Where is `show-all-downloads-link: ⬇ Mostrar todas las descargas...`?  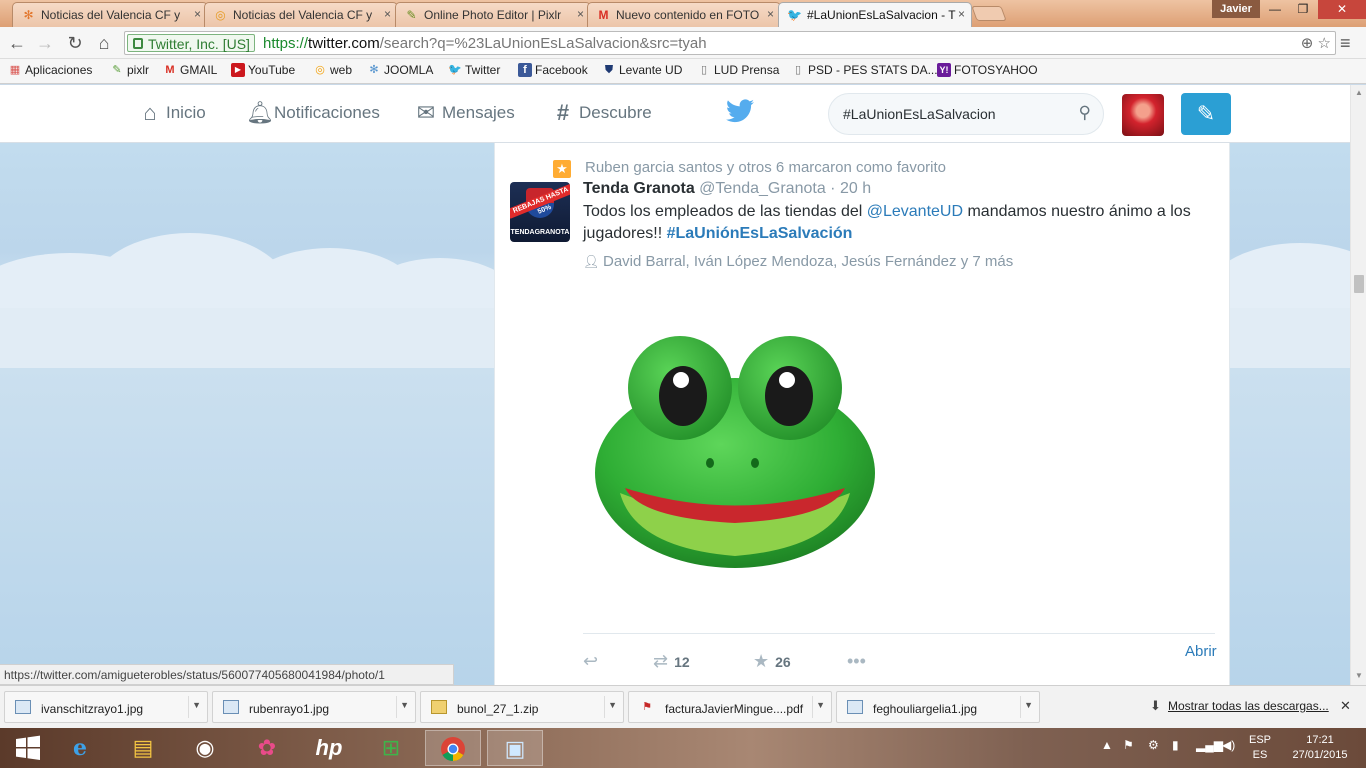
show-all-downloads-link: ⬇ Mostrar todas las descargas... is located at coordinates (1239, 705).